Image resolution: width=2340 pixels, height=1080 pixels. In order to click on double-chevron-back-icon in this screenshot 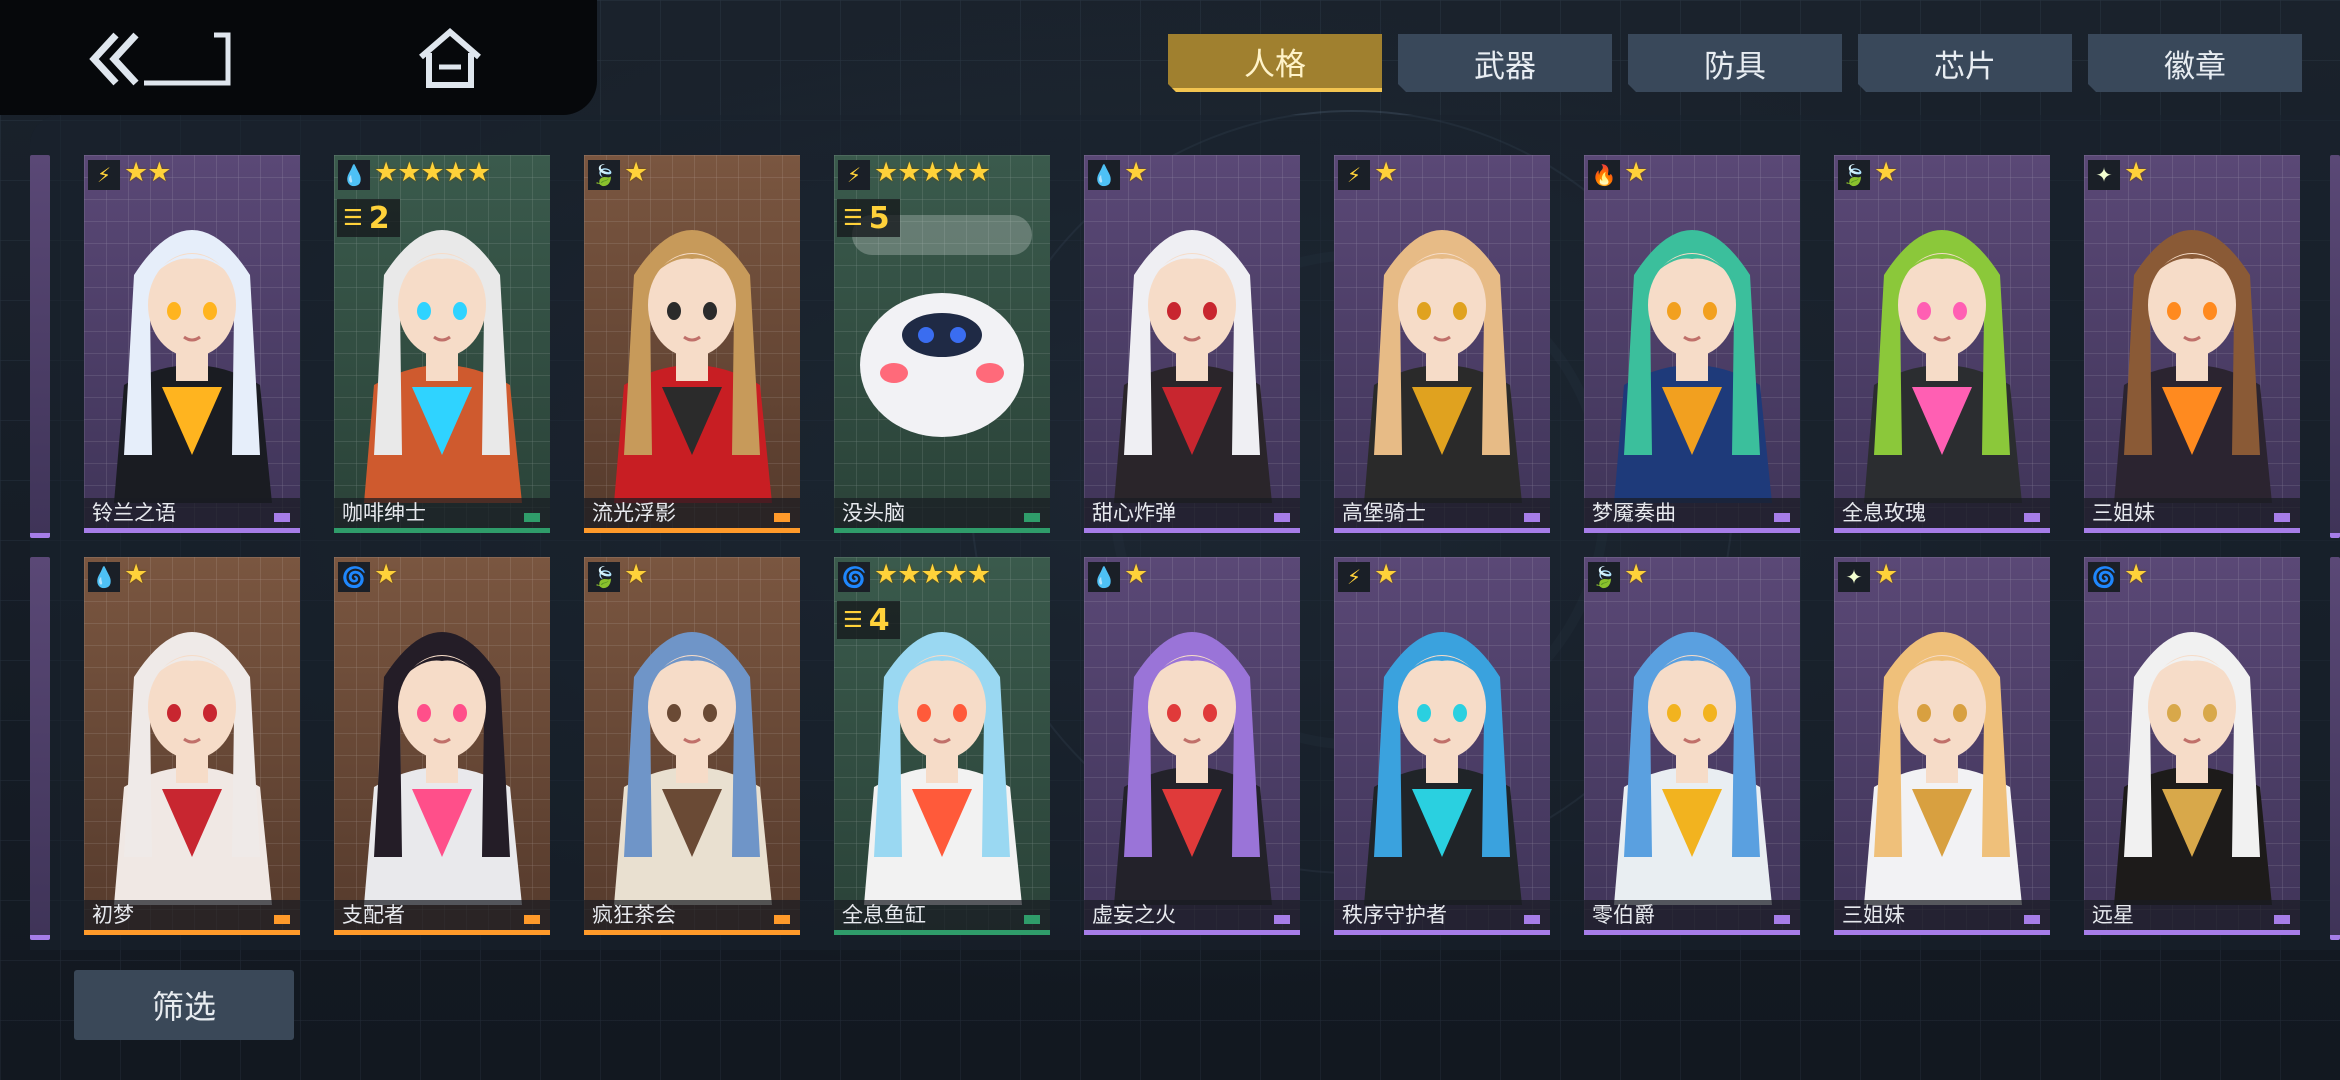, I will do `click(160, 59)`.